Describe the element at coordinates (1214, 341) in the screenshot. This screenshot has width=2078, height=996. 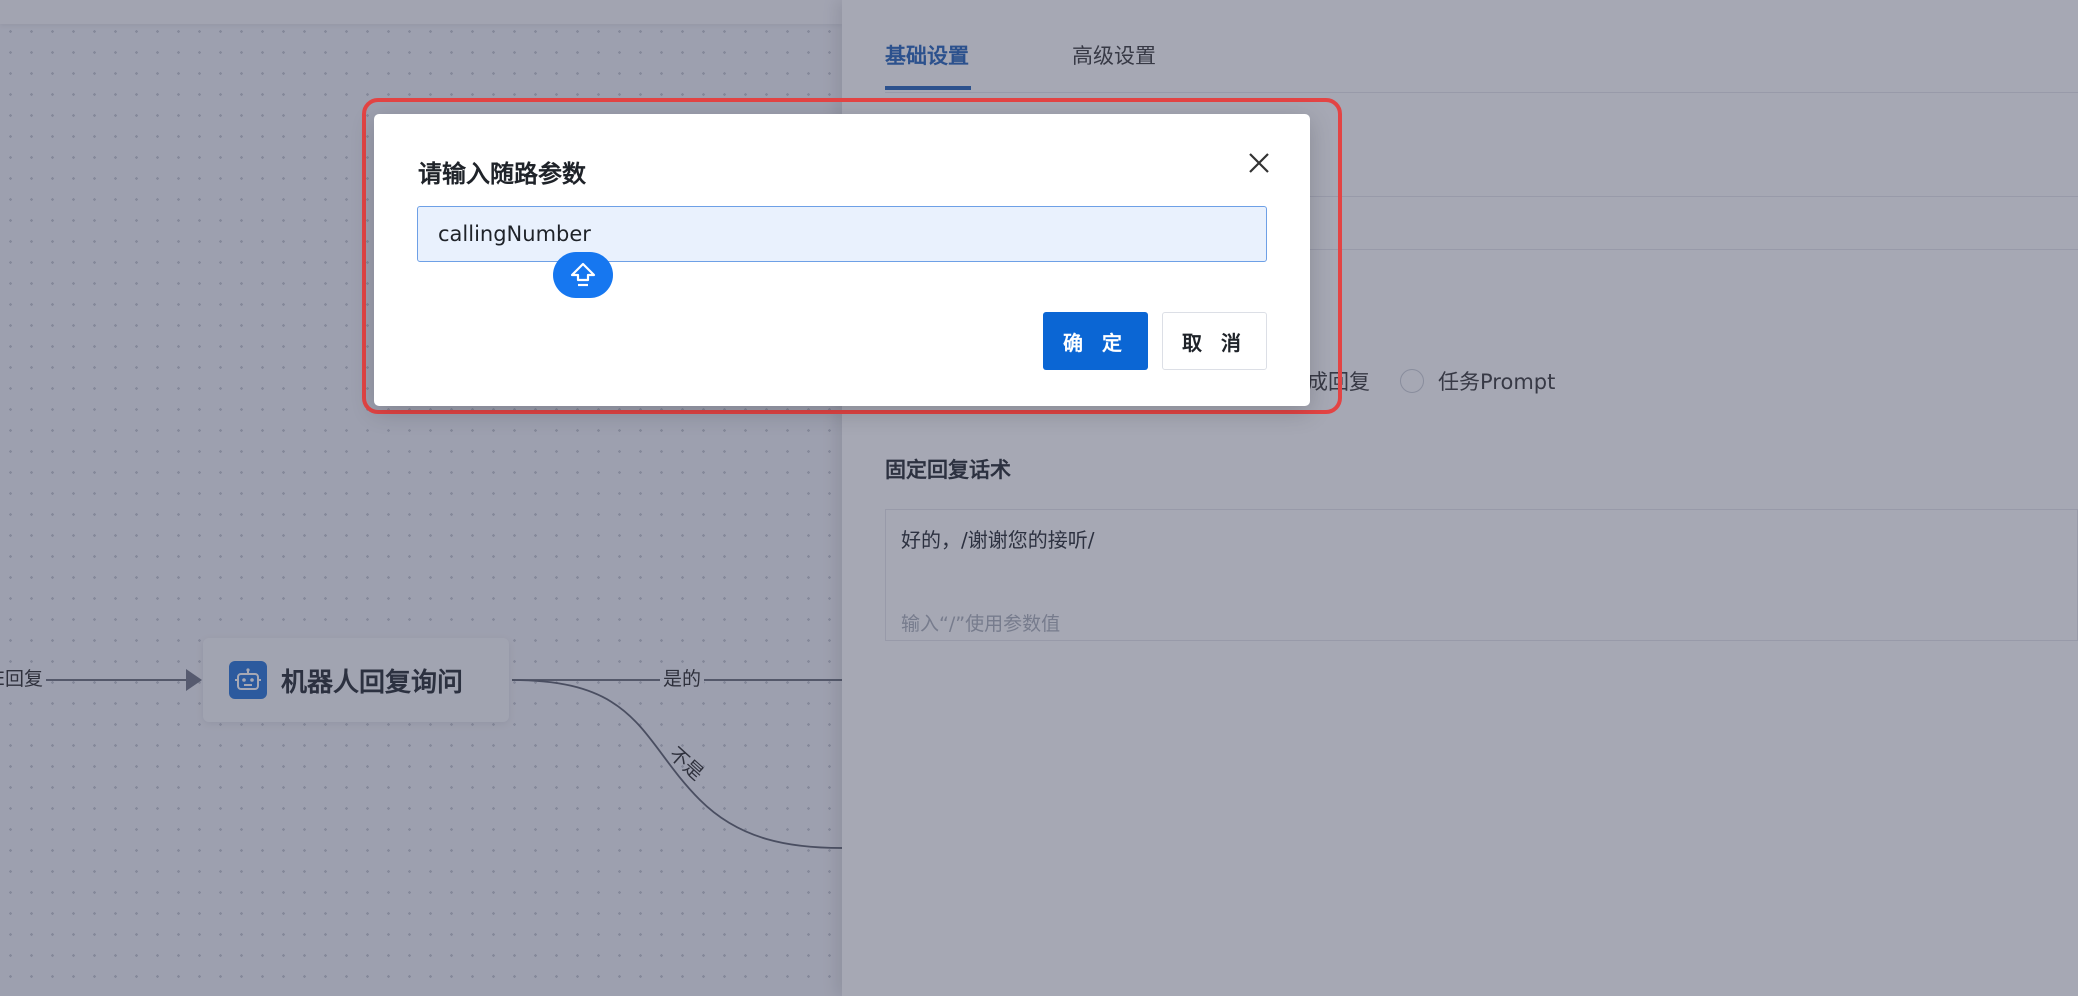
I see `cancel-button: 取 消` at that location.